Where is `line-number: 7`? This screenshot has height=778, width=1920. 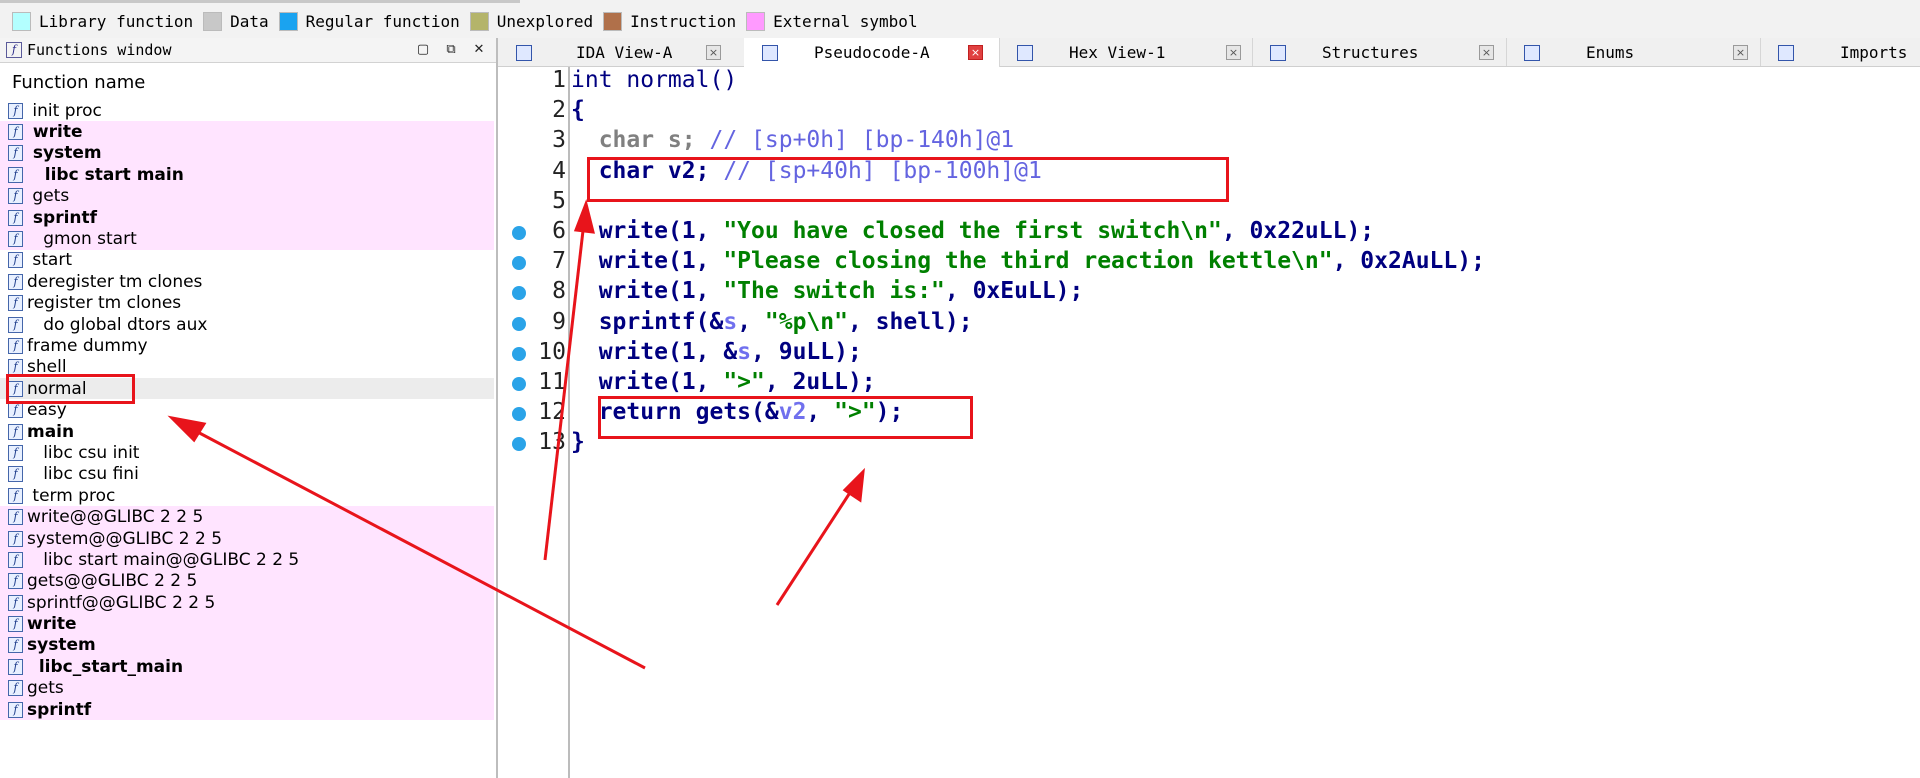
line-number: 7 is located at coordinates (559, 261).